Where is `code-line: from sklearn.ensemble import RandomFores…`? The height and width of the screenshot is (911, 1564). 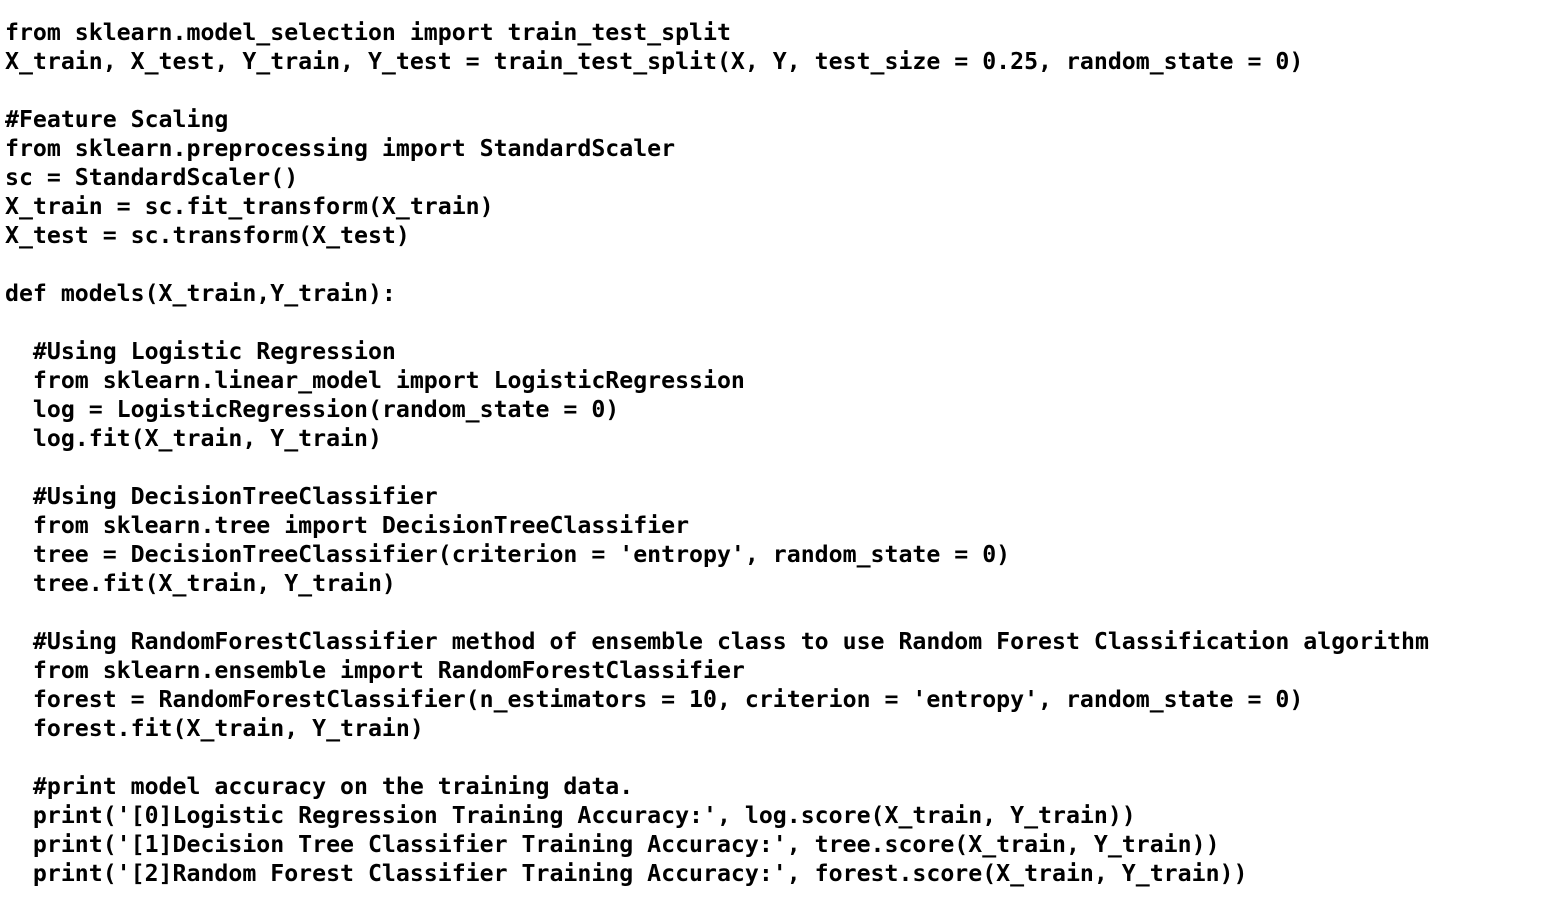
code-line: from sklearn.ensemble import RandomFores… is located at coordinates (375, 670).